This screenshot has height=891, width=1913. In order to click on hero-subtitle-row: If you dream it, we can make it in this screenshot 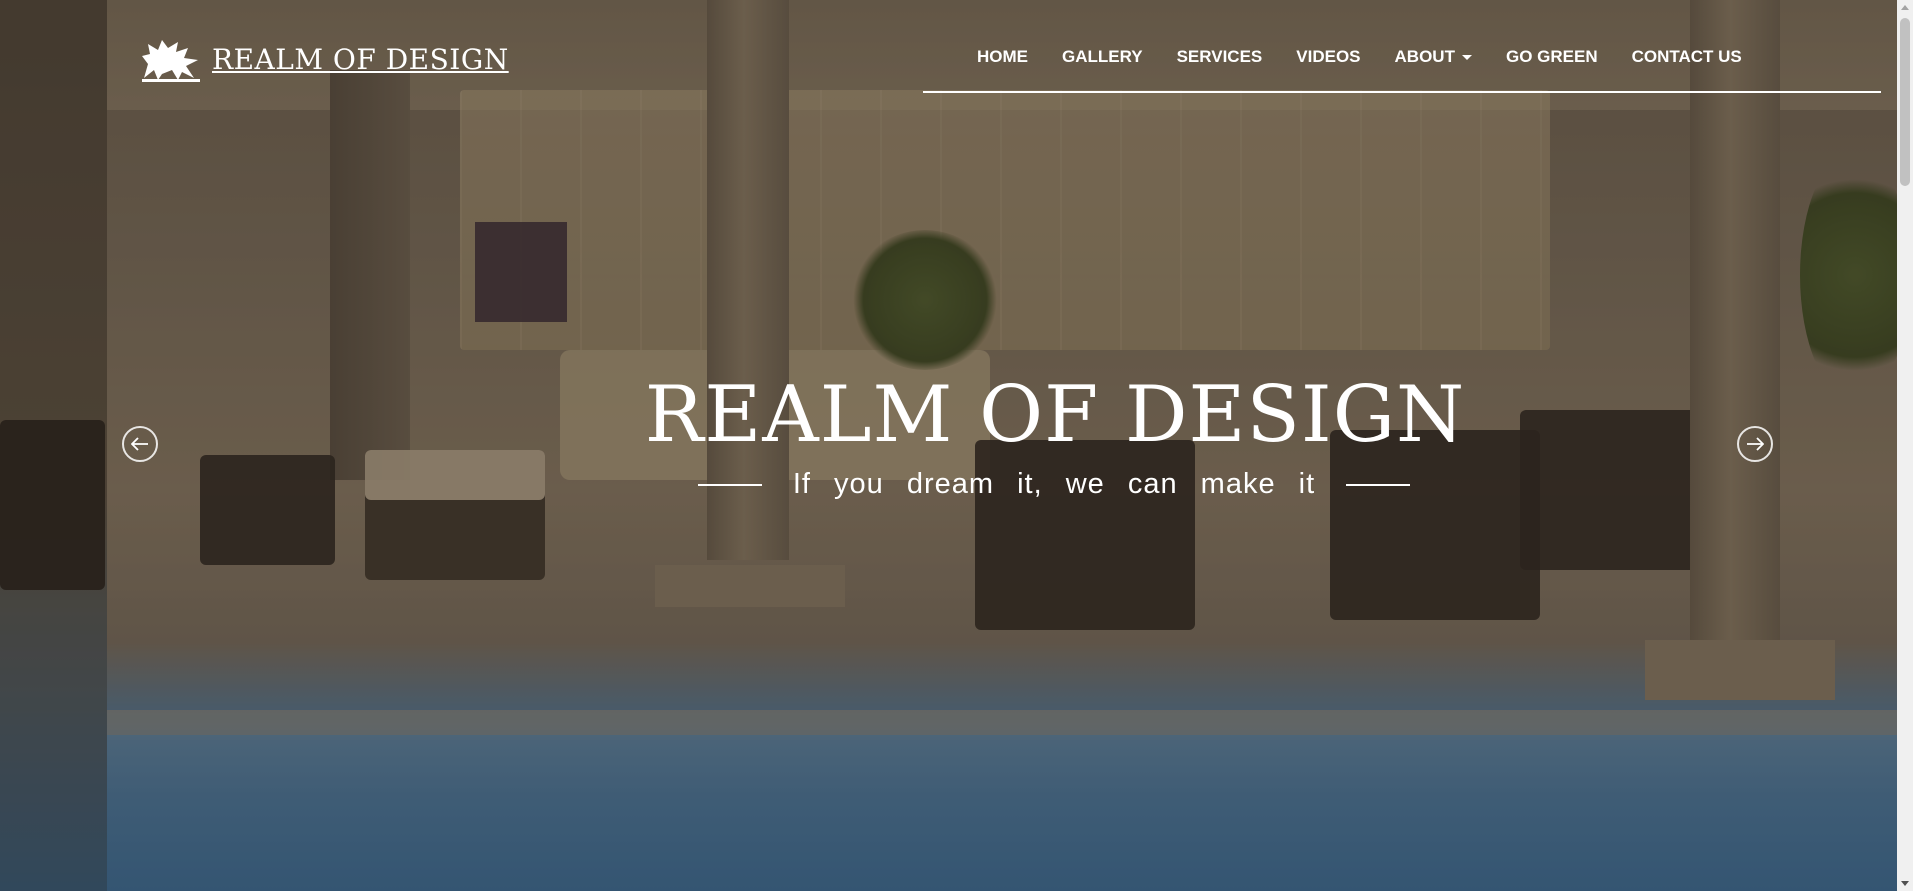, I will do `click(1054, 484)`.